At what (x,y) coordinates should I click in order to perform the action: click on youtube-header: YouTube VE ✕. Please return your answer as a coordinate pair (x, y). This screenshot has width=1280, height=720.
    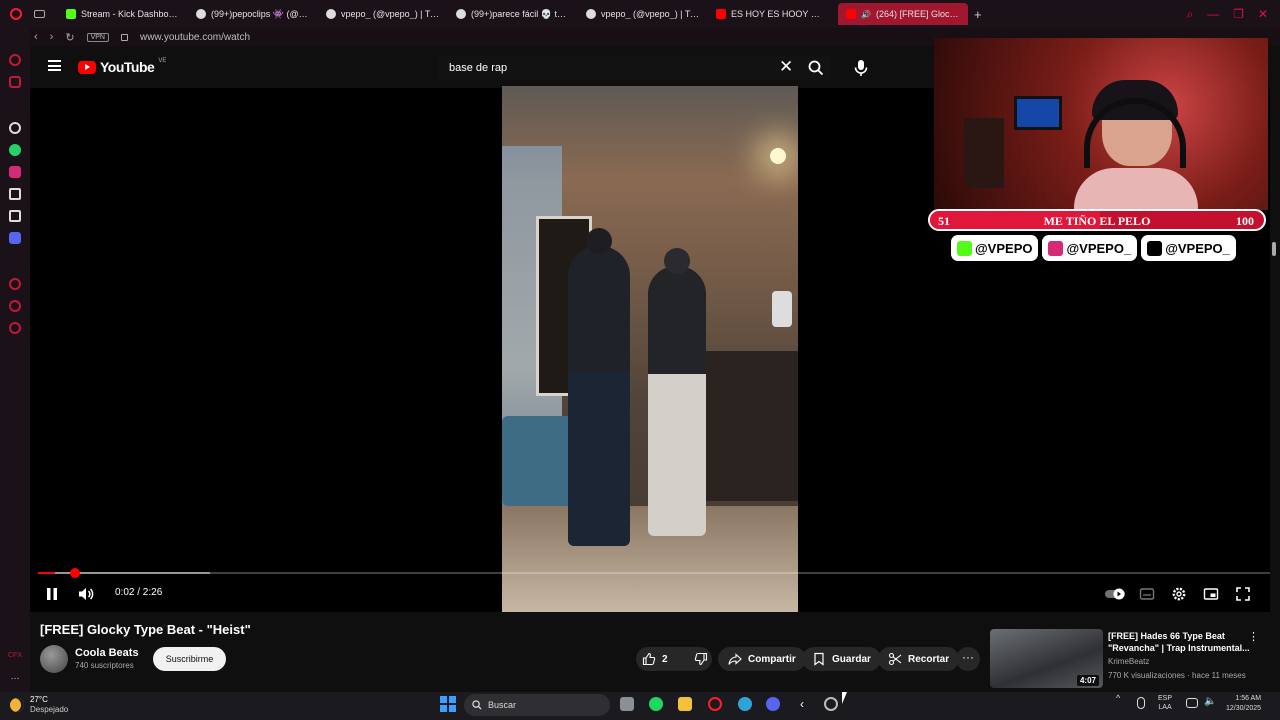
    Looking at the image, I should click on (482, 67).